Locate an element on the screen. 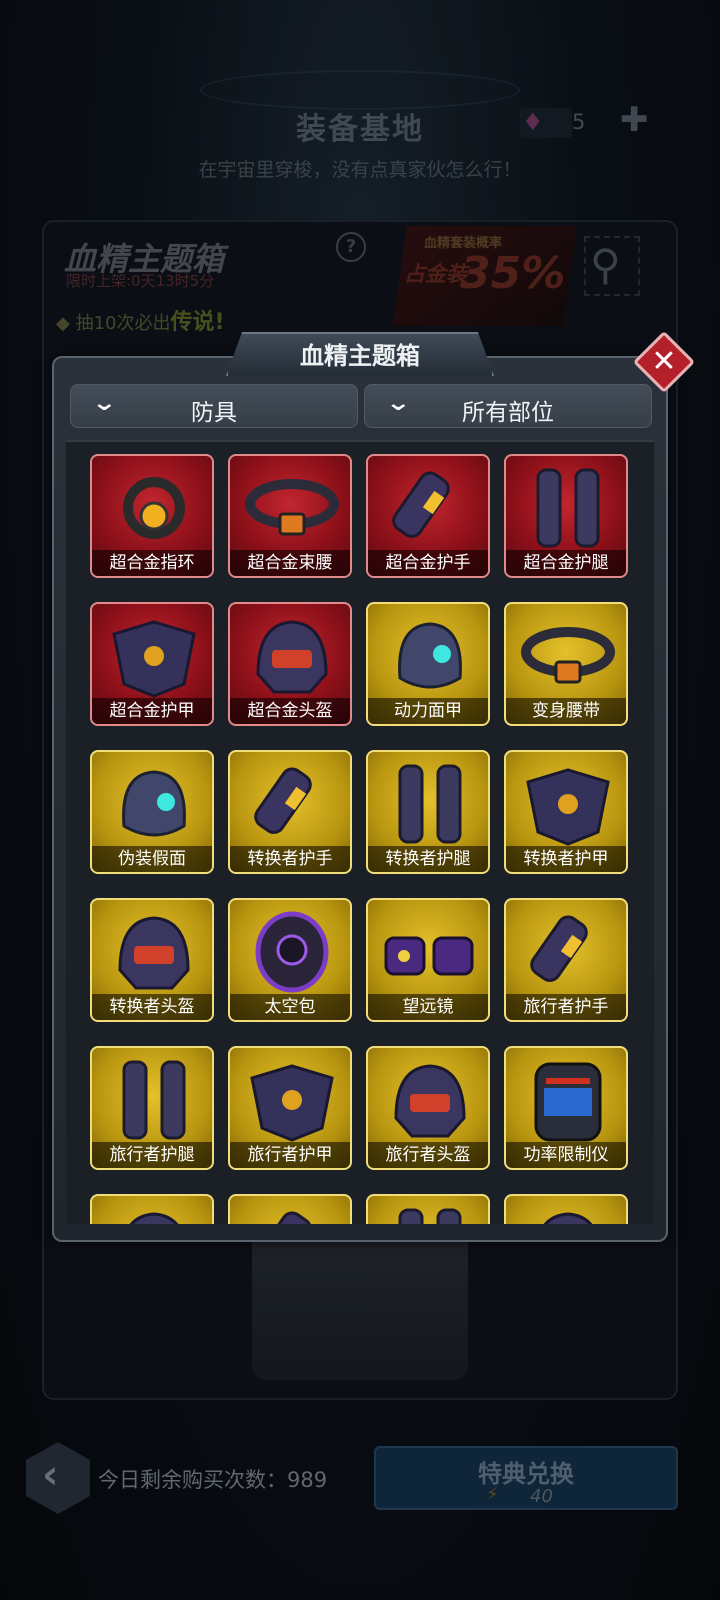 The height and width of the screenshot is (1600, 720). item-name: 超合金头盔 is located at coordinates (290, 711).